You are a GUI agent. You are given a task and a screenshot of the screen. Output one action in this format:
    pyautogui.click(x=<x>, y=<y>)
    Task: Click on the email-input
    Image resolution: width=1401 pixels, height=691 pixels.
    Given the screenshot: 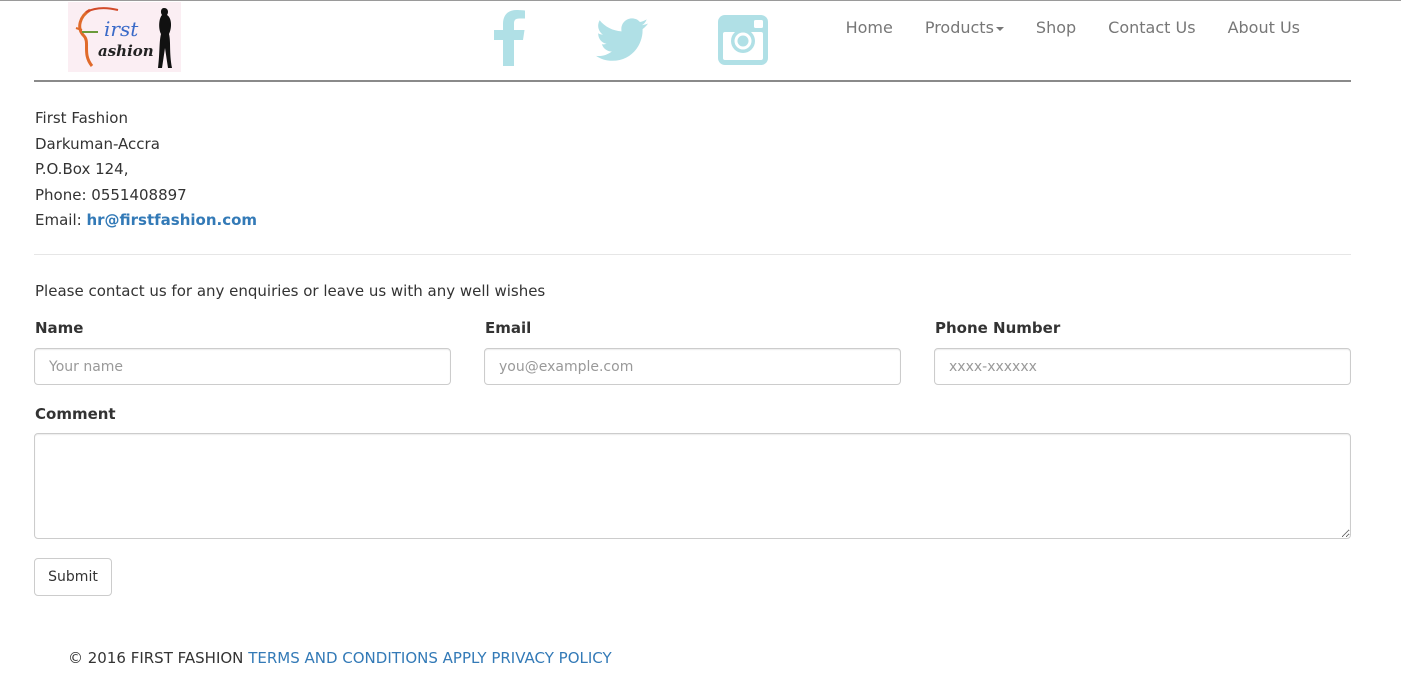 What is the action you would take?
    pyautogui.click(x=692, y=366)
    